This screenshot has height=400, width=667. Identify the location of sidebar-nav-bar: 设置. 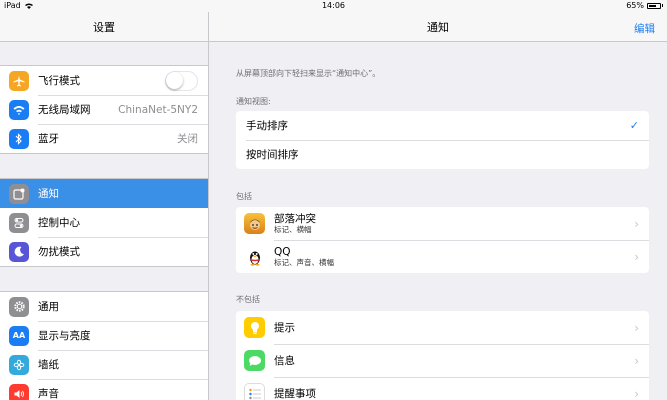
(104, 27).